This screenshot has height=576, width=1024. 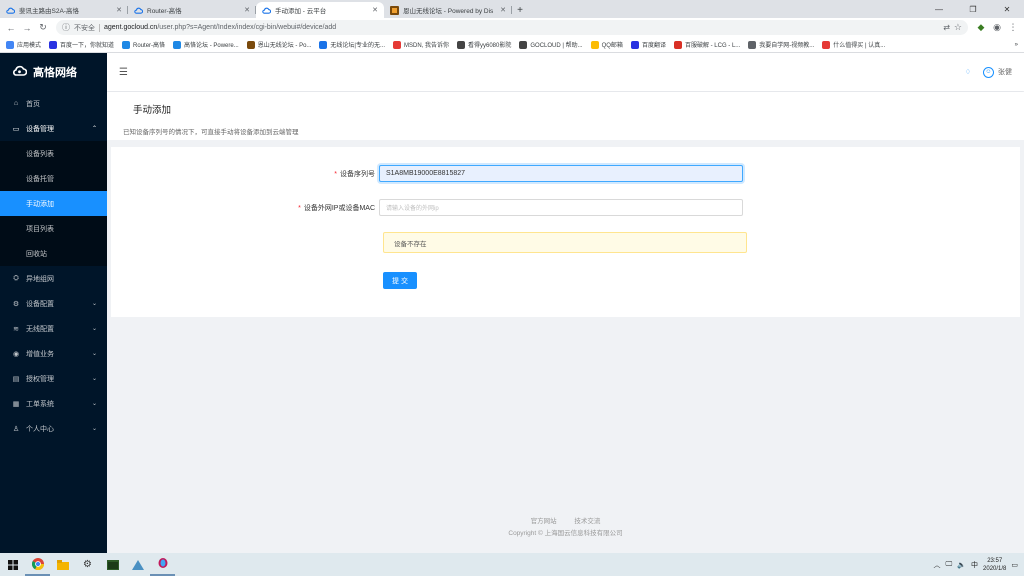 I want to click on sidebar-item-recycle-bin: 回收站, so click(x=53, y=253).